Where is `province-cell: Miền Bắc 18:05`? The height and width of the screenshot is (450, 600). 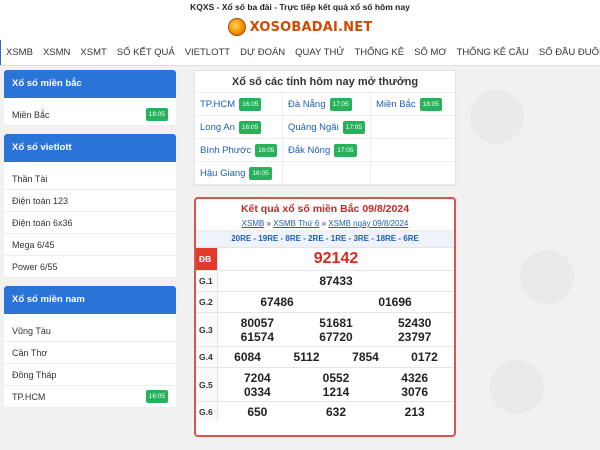
province-cell: Miền Bắc 18:05 is located at coordinates (414, 104).